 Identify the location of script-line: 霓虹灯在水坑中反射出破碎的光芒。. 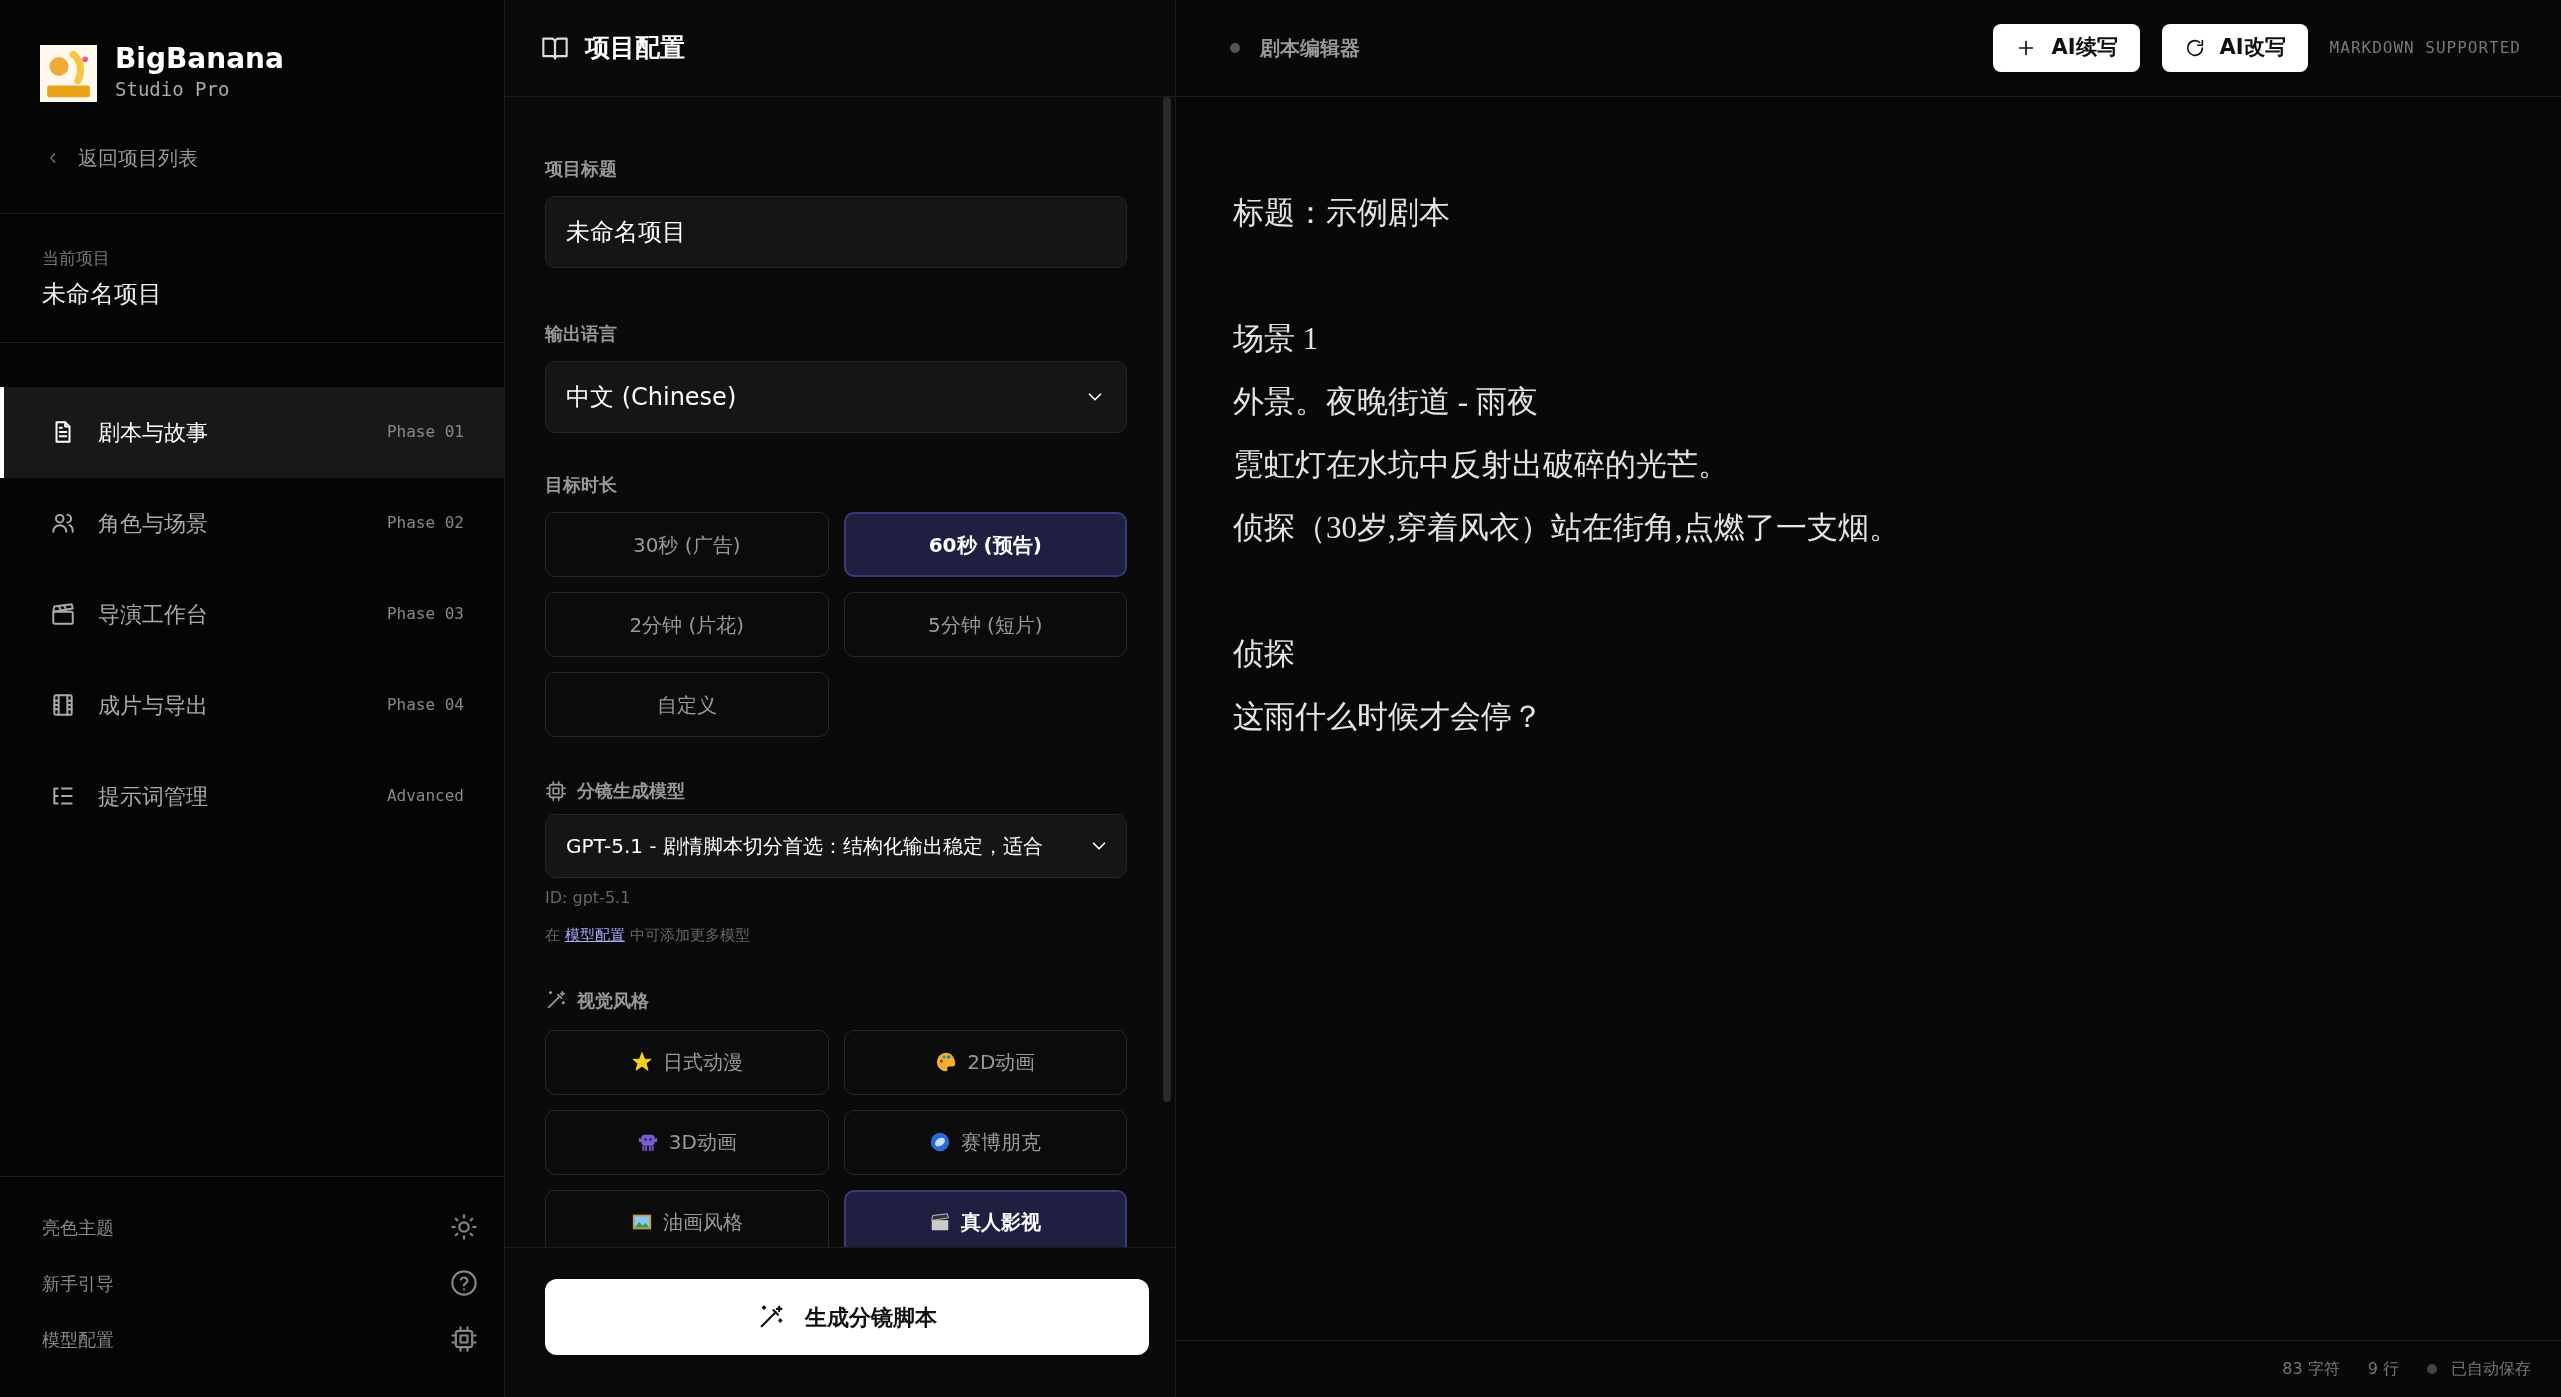
(1877, 464).